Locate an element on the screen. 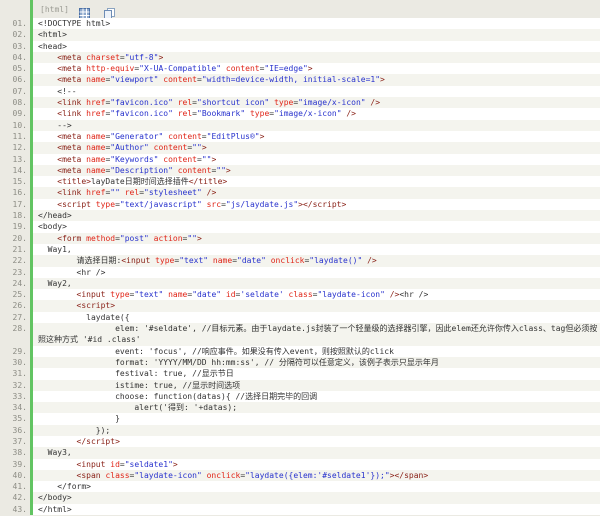  line-number: 19. is located at coordinates (19, 227).